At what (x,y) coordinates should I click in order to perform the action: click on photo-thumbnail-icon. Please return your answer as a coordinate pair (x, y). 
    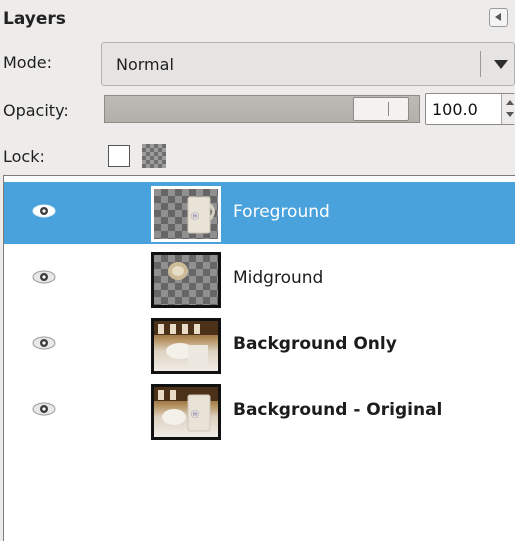
    Looking at the image, I should click on (186, 344).